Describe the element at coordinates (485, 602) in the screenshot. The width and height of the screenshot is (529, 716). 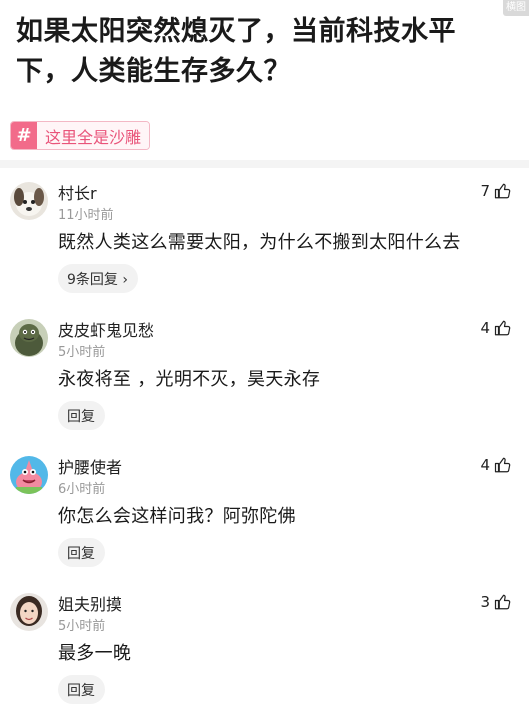
I see `like-count: 3` at that location.